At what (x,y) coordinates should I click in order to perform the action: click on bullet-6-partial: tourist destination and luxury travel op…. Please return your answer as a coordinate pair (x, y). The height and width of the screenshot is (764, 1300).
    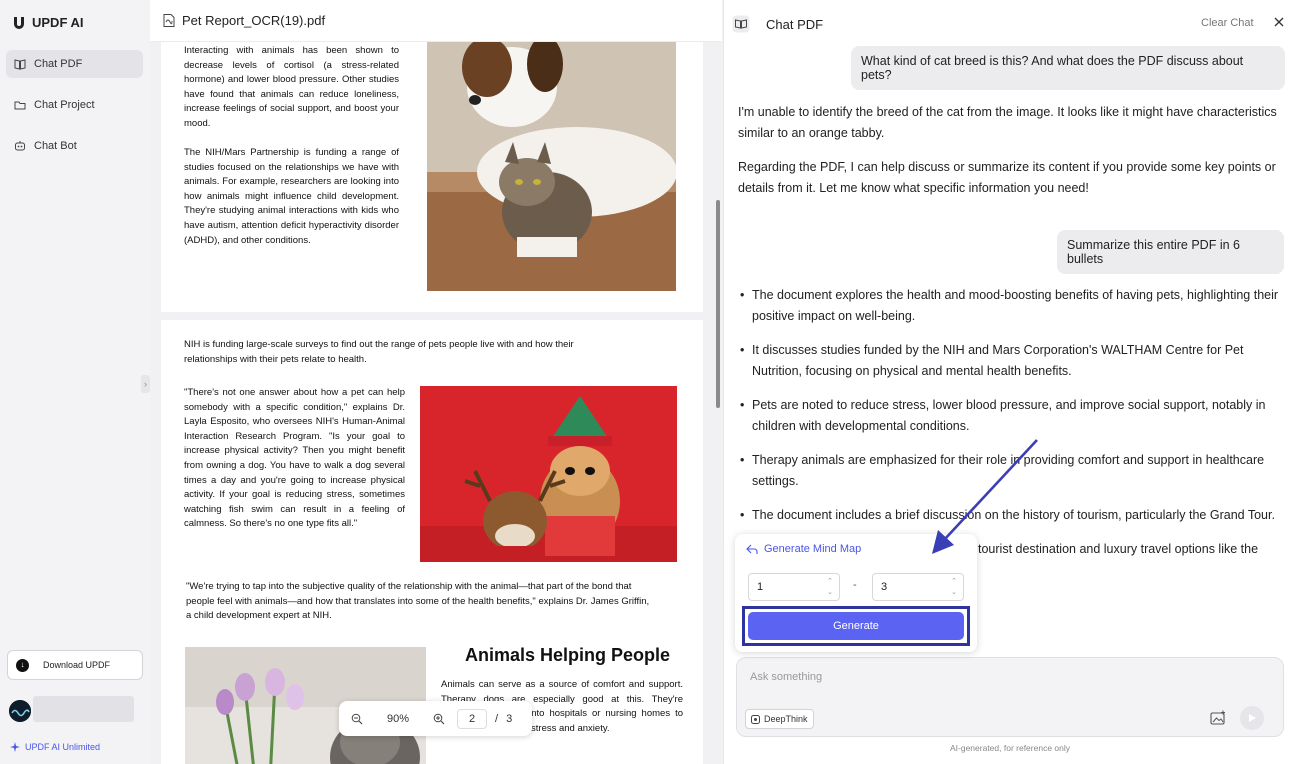
    Looking at the image, I should click on (1118, 549).